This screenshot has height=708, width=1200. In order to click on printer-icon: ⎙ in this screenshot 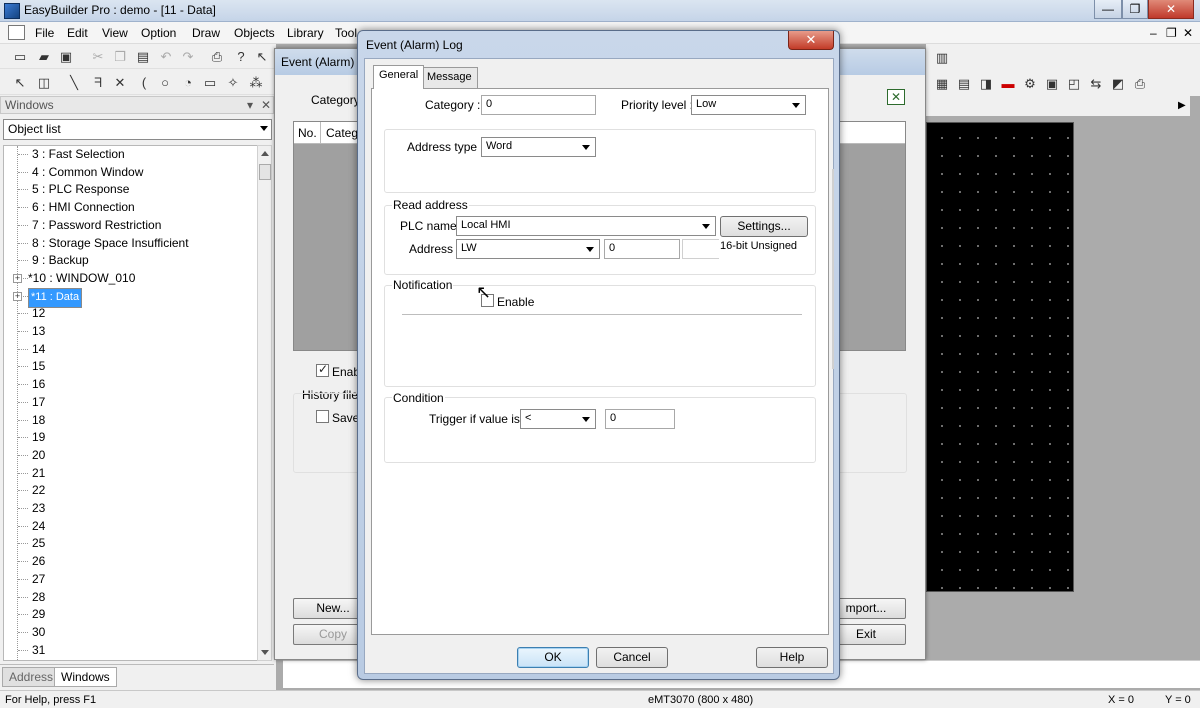, I will do `click(1140, 84)`.